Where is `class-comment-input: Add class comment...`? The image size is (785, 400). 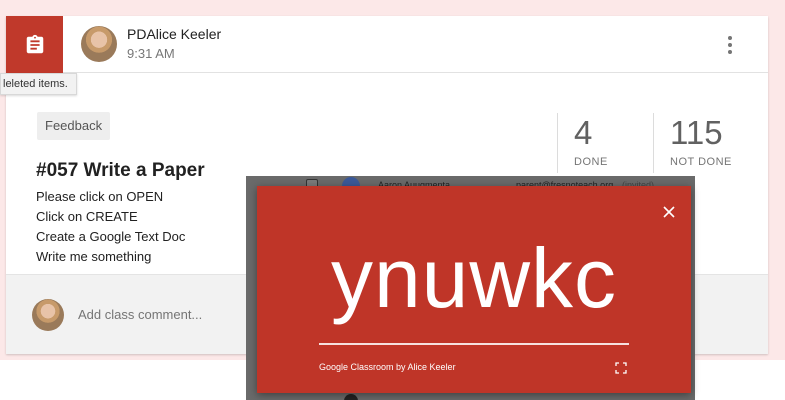
class-comment-input: Add class comment... is located at coordinates (140, 314).